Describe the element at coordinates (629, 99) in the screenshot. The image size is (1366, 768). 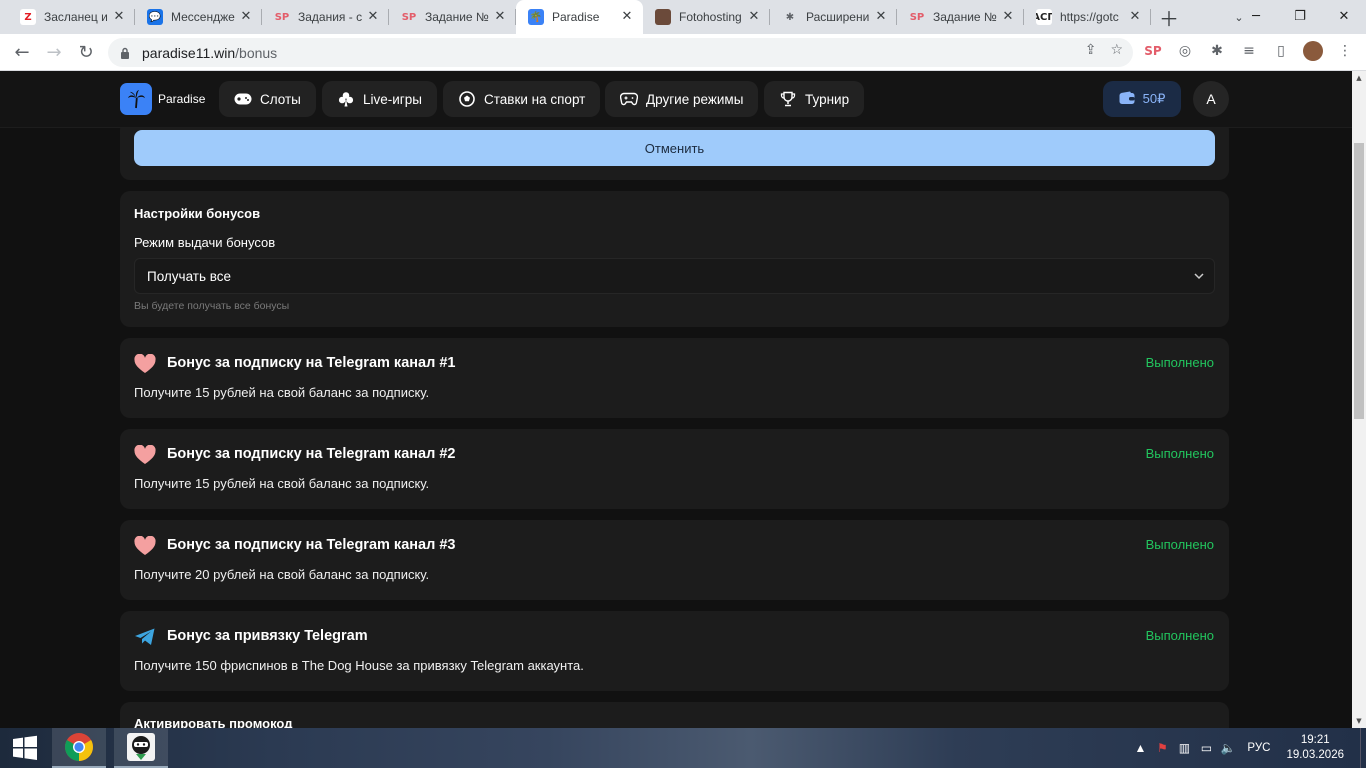
I see `controller-icon` at that location.